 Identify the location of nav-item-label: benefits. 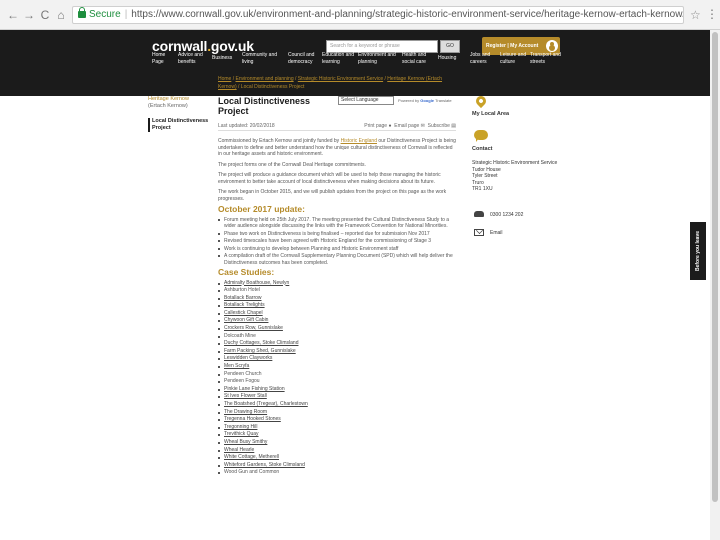
(187, 62).